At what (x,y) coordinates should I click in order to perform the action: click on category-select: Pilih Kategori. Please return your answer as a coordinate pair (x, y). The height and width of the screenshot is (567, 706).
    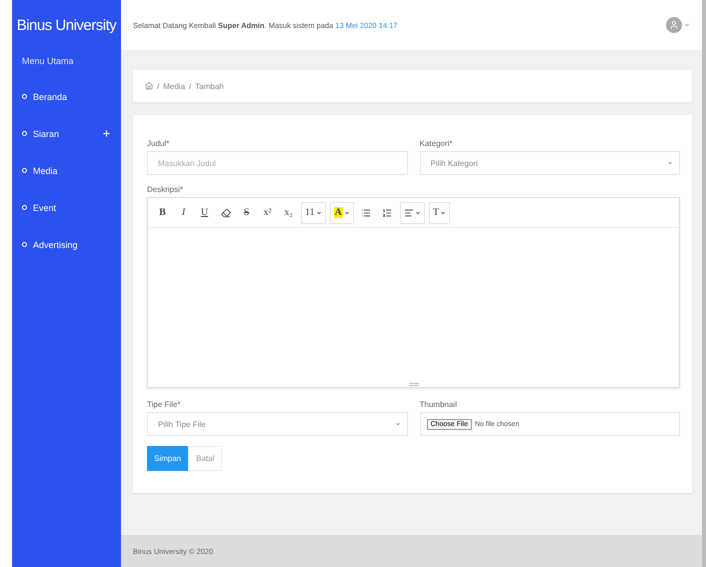
    Looking at the image, I should click on (550, 163).